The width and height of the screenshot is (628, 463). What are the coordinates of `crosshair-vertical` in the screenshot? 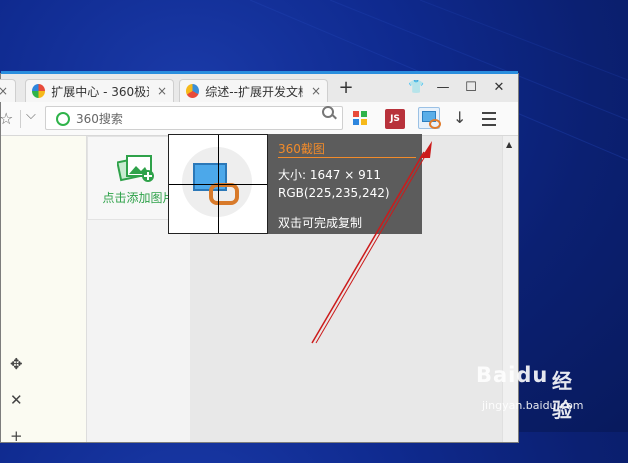 It's located at (218, 184).